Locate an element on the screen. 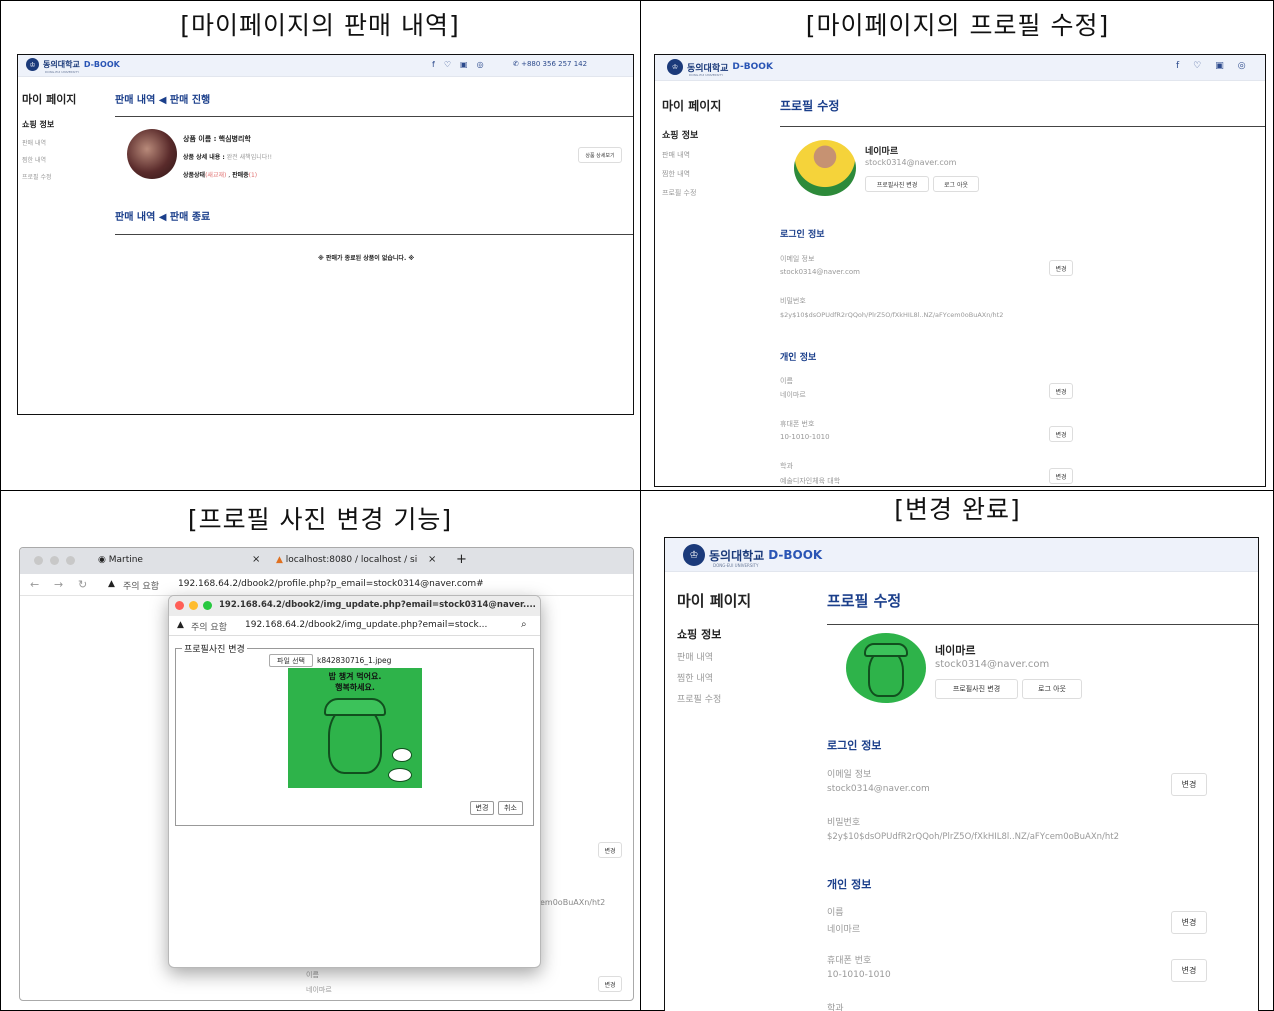 Image resolution: width=1274 pixels, height=1011 pixels. tab-localhost: ▲ localhost:8080 / localhost / si is located at coordinates (350, 560).